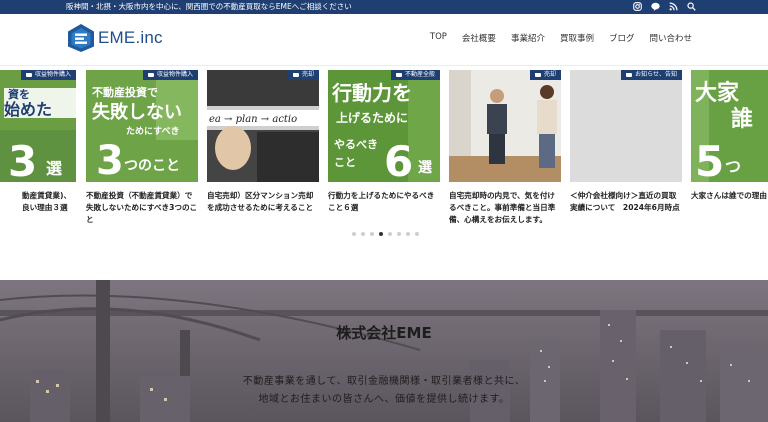 The height and width of the screenshot is (422, 768). I want to click on post-thumbnail: 資を 始めた 3 選 収益物件購入, so click(38, 126).